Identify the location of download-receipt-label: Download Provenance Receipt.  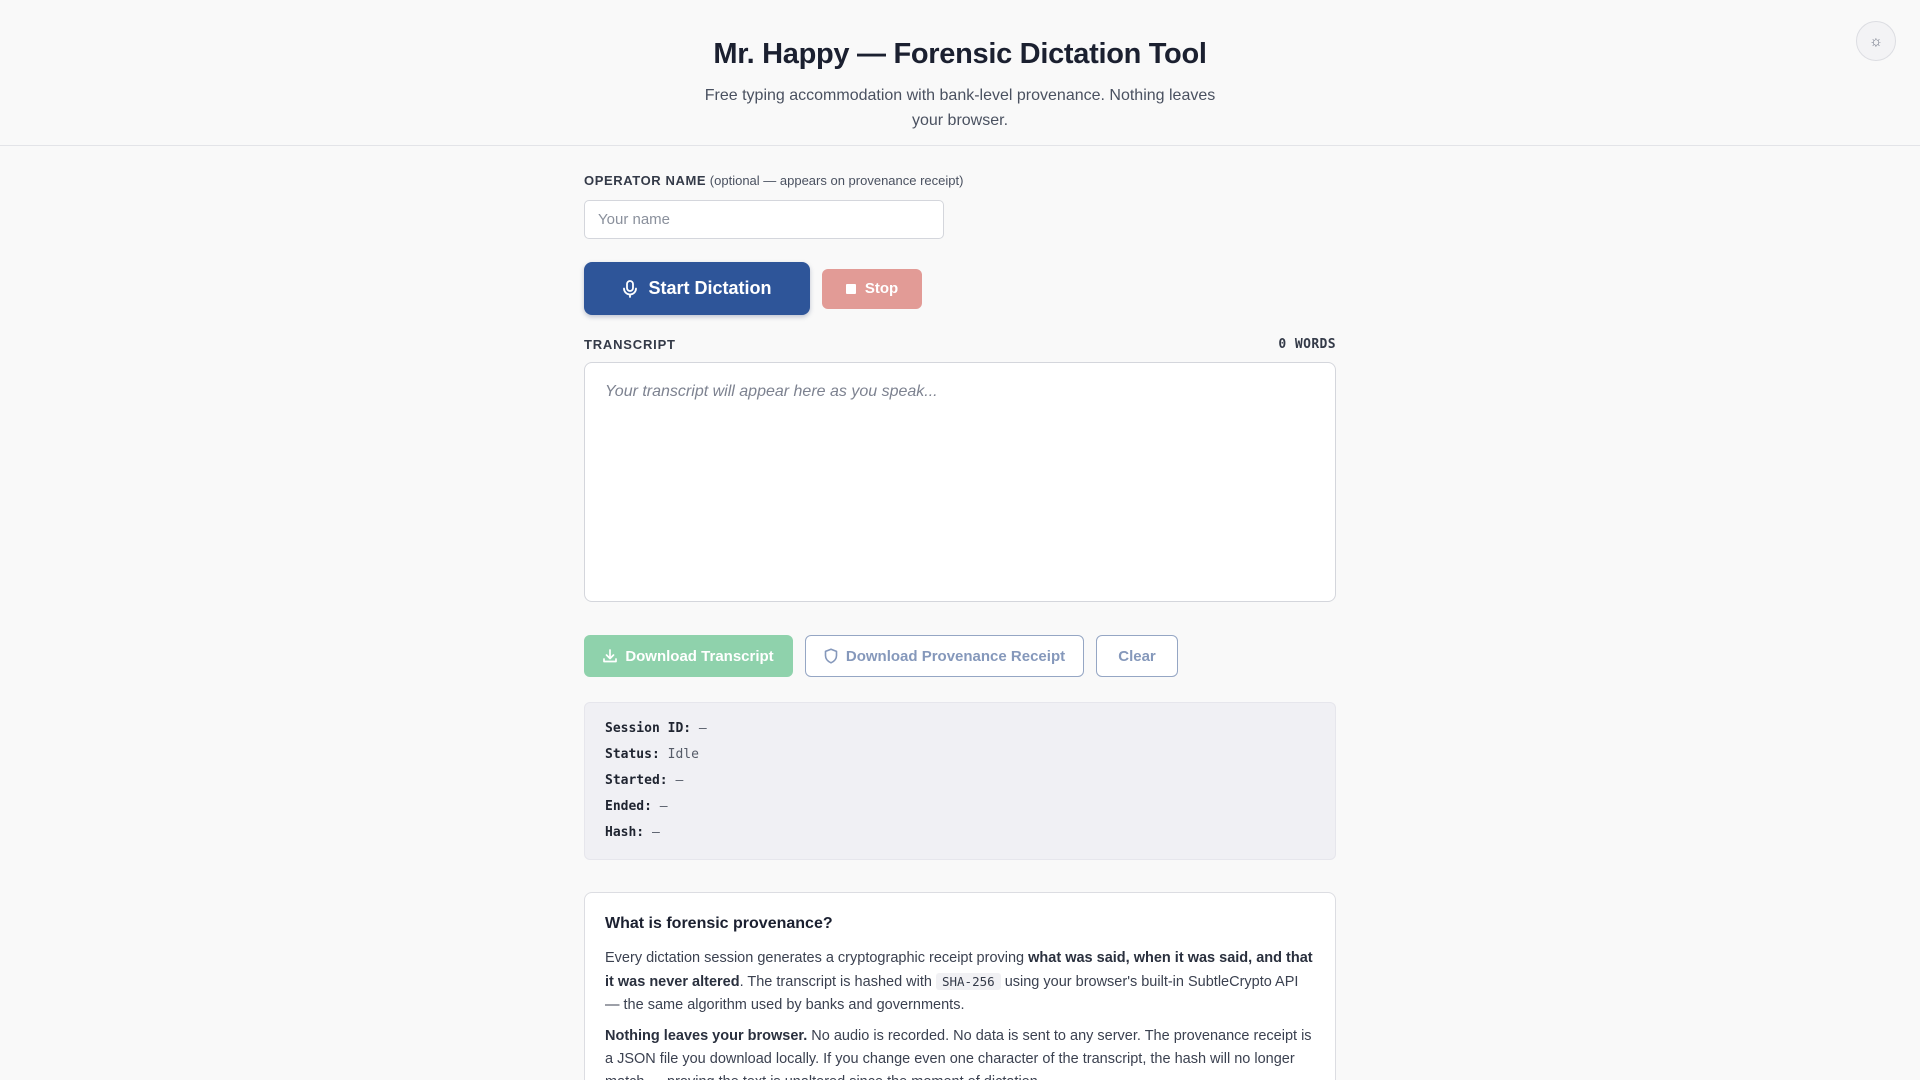
(955, 656).